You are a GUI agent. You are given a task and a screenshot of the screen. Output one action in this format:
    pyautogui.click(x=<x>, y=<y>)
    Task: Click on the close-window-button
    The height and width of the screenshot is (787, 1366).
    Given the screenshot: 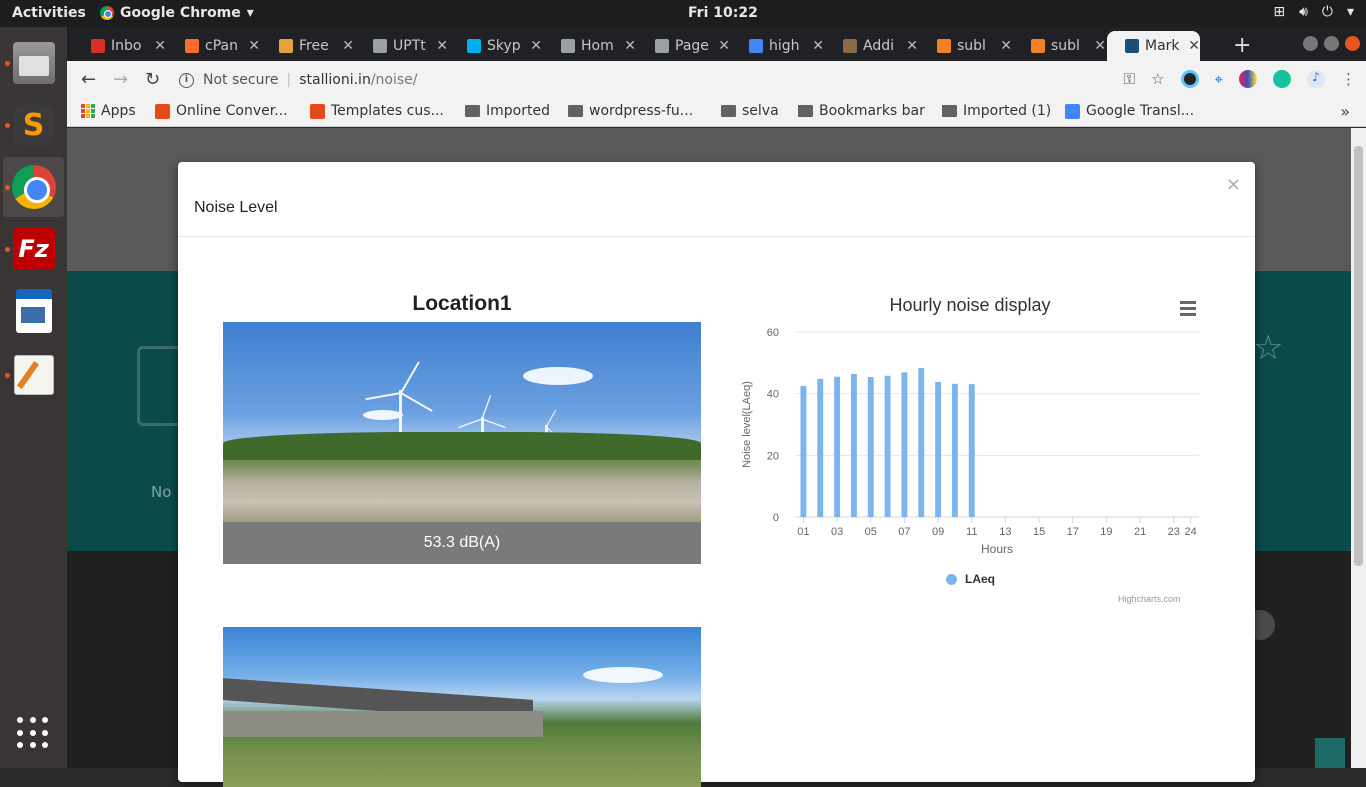 What is the action you would take?
    pyautogui.click(x=1352, y=43)
    